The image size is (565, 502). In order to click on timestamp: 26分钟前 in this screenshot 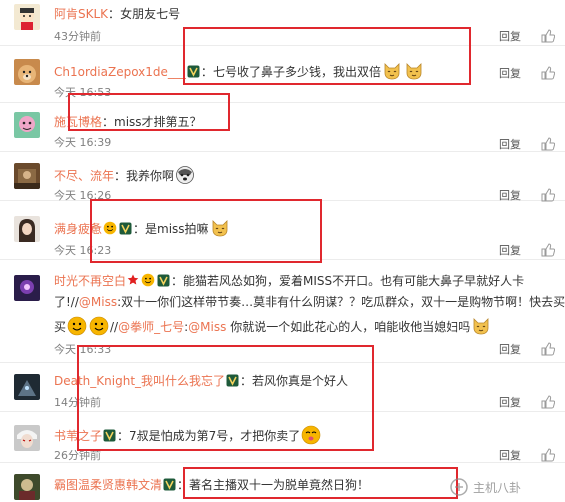, I will do `click(77, 455)`.